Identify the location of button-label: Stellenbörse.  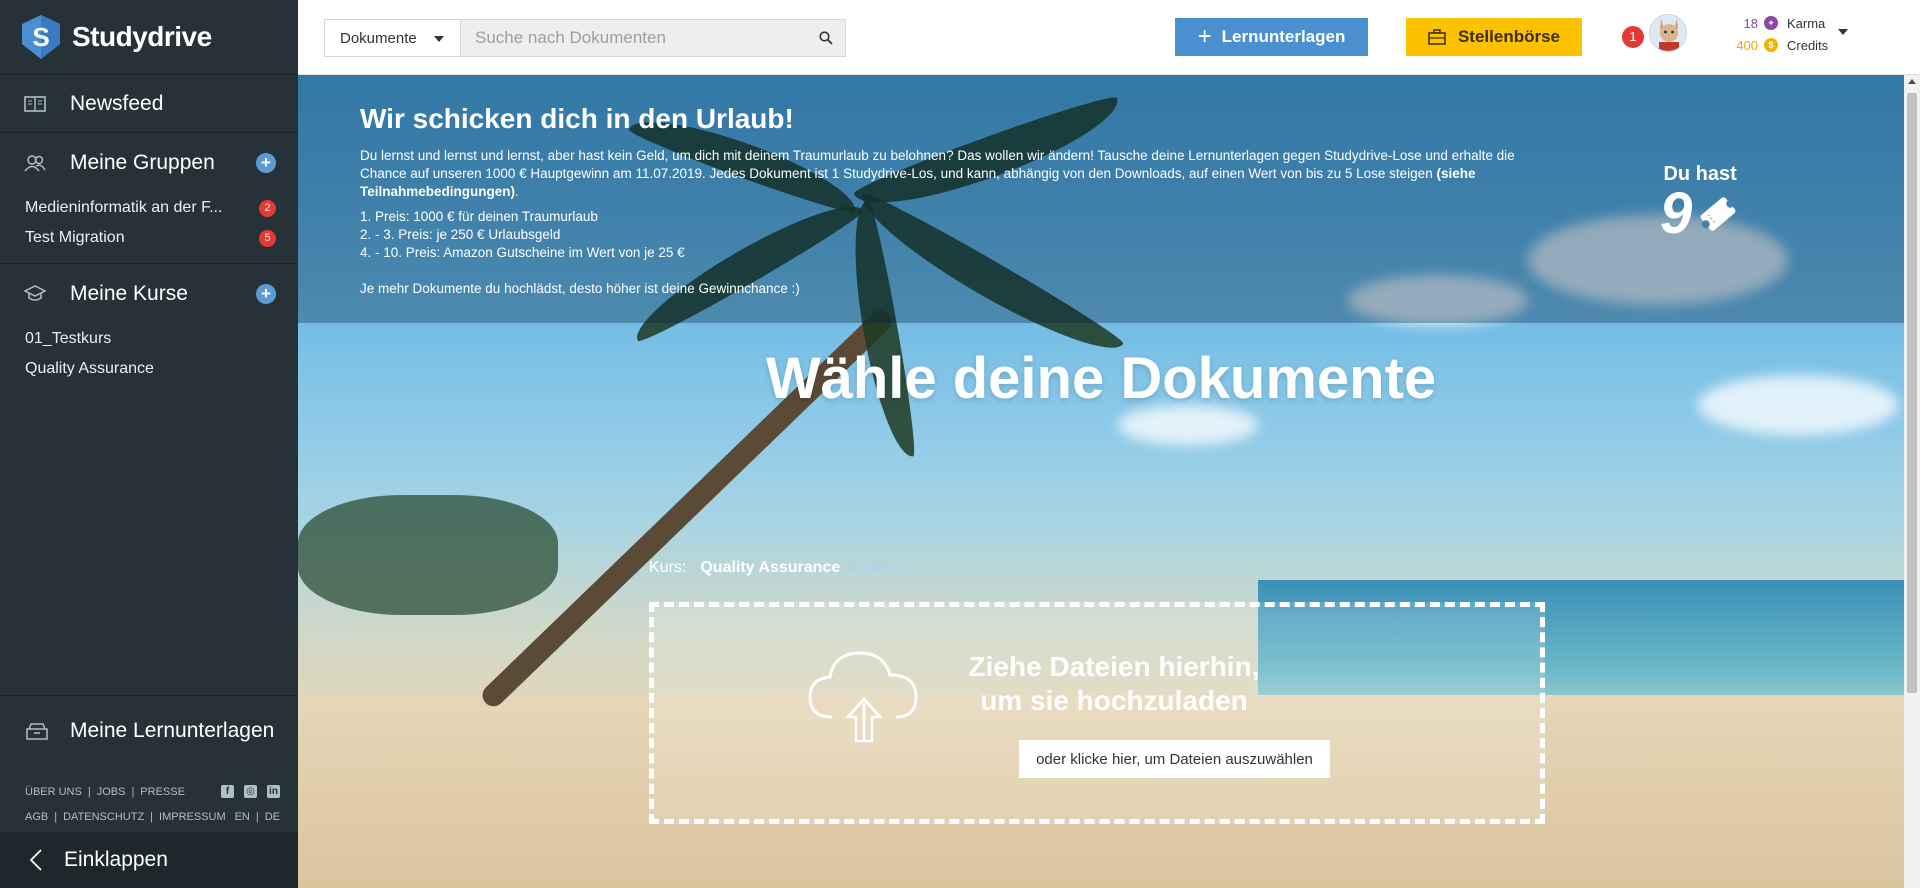
(1509, 36).